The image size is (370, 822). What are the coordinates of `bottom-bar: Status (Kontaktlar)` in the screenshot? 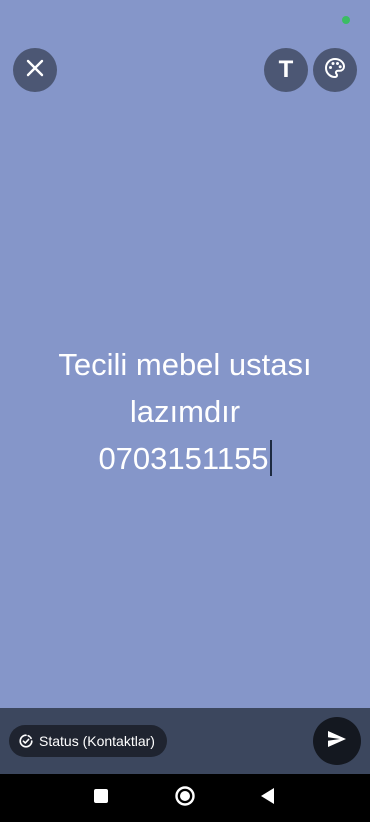 It's located at (185, 741).